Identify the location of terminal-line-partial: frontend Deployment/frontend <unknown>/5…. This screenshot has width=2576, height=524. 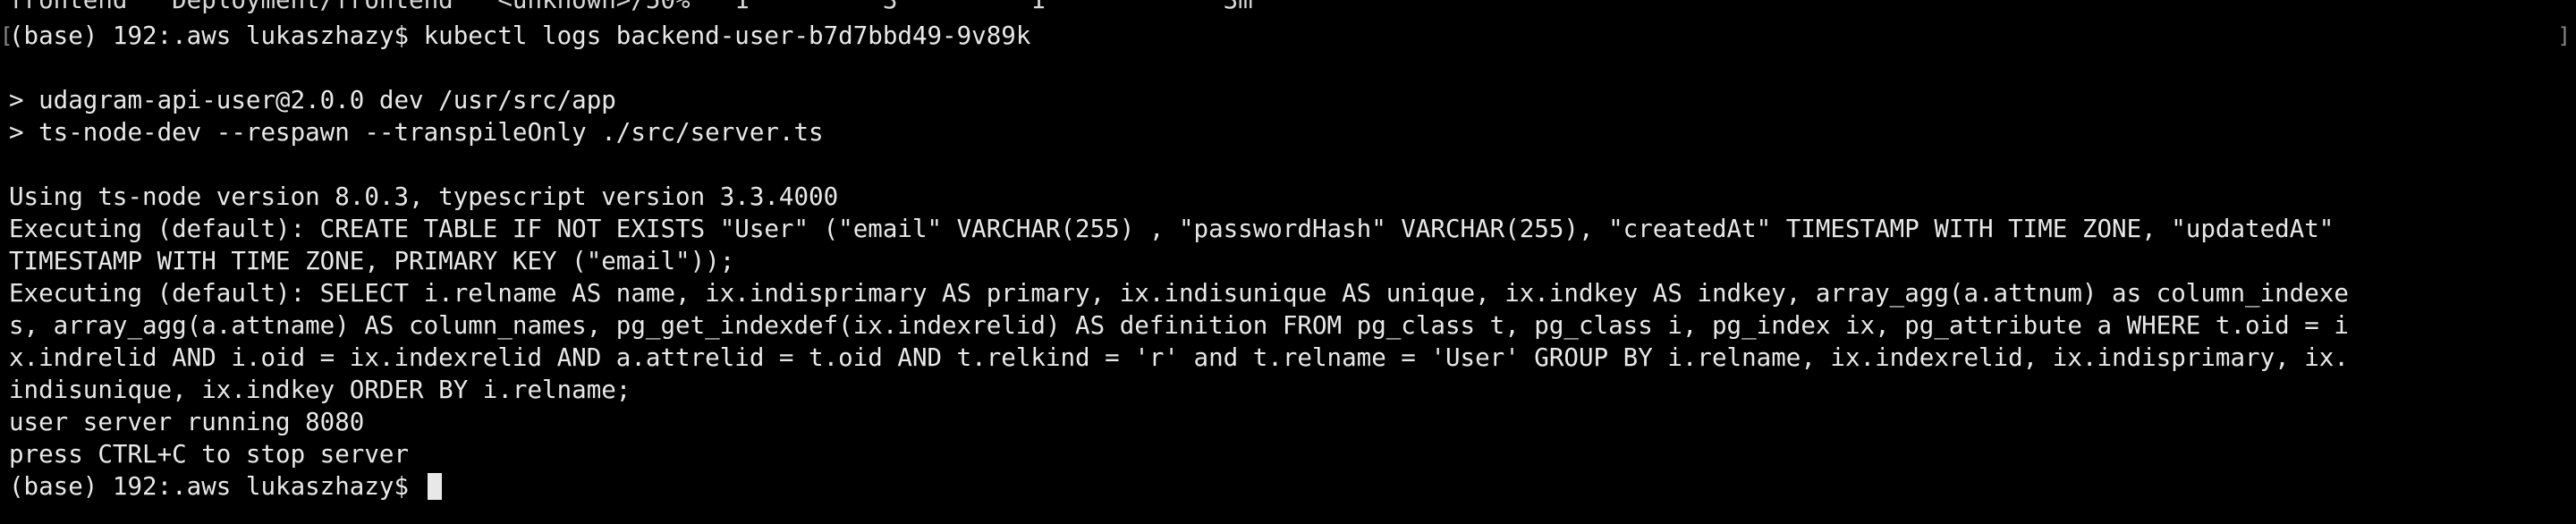
(631, 7).